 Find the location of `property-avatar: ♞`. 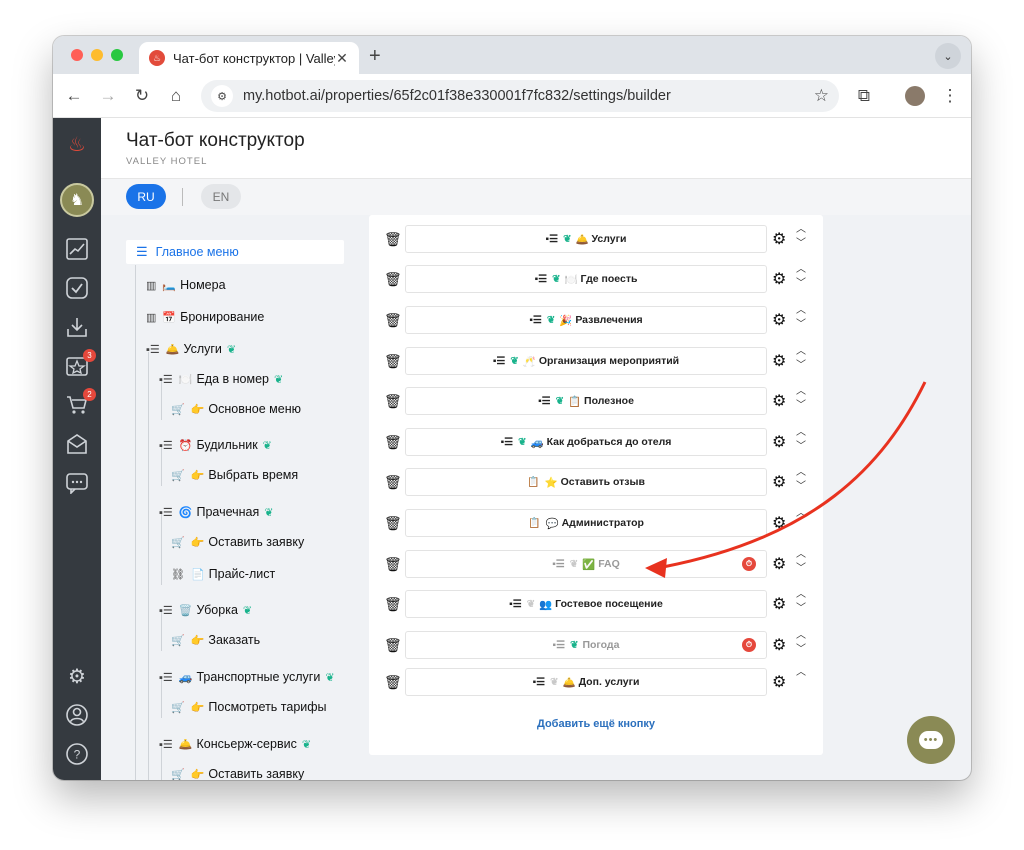

property-avatar: ♞ is located at coordinates (77, 200).